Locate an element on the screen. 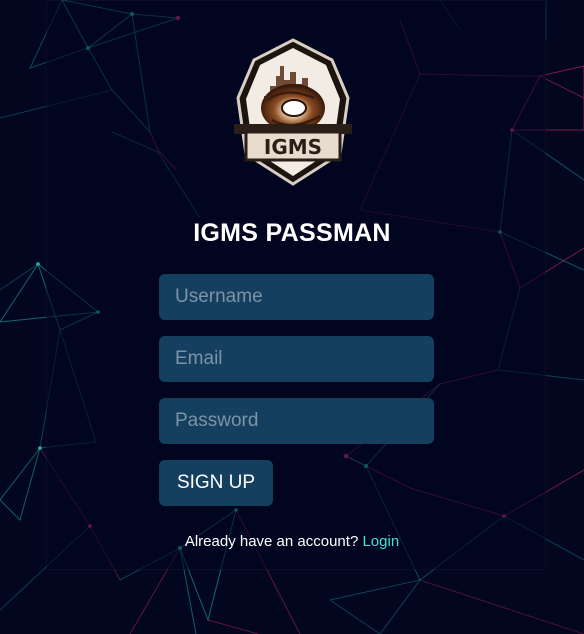  login-link: Login is located at coordinates (380, 541).